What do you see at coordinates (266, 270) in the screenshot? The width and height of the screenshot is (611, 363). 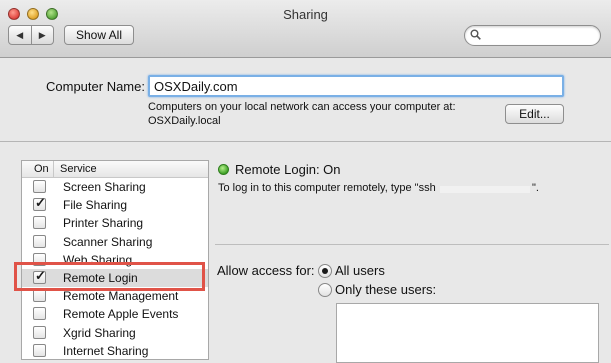 I see `allow-access-label: Allow access for:` at bounding box center [266, 270].